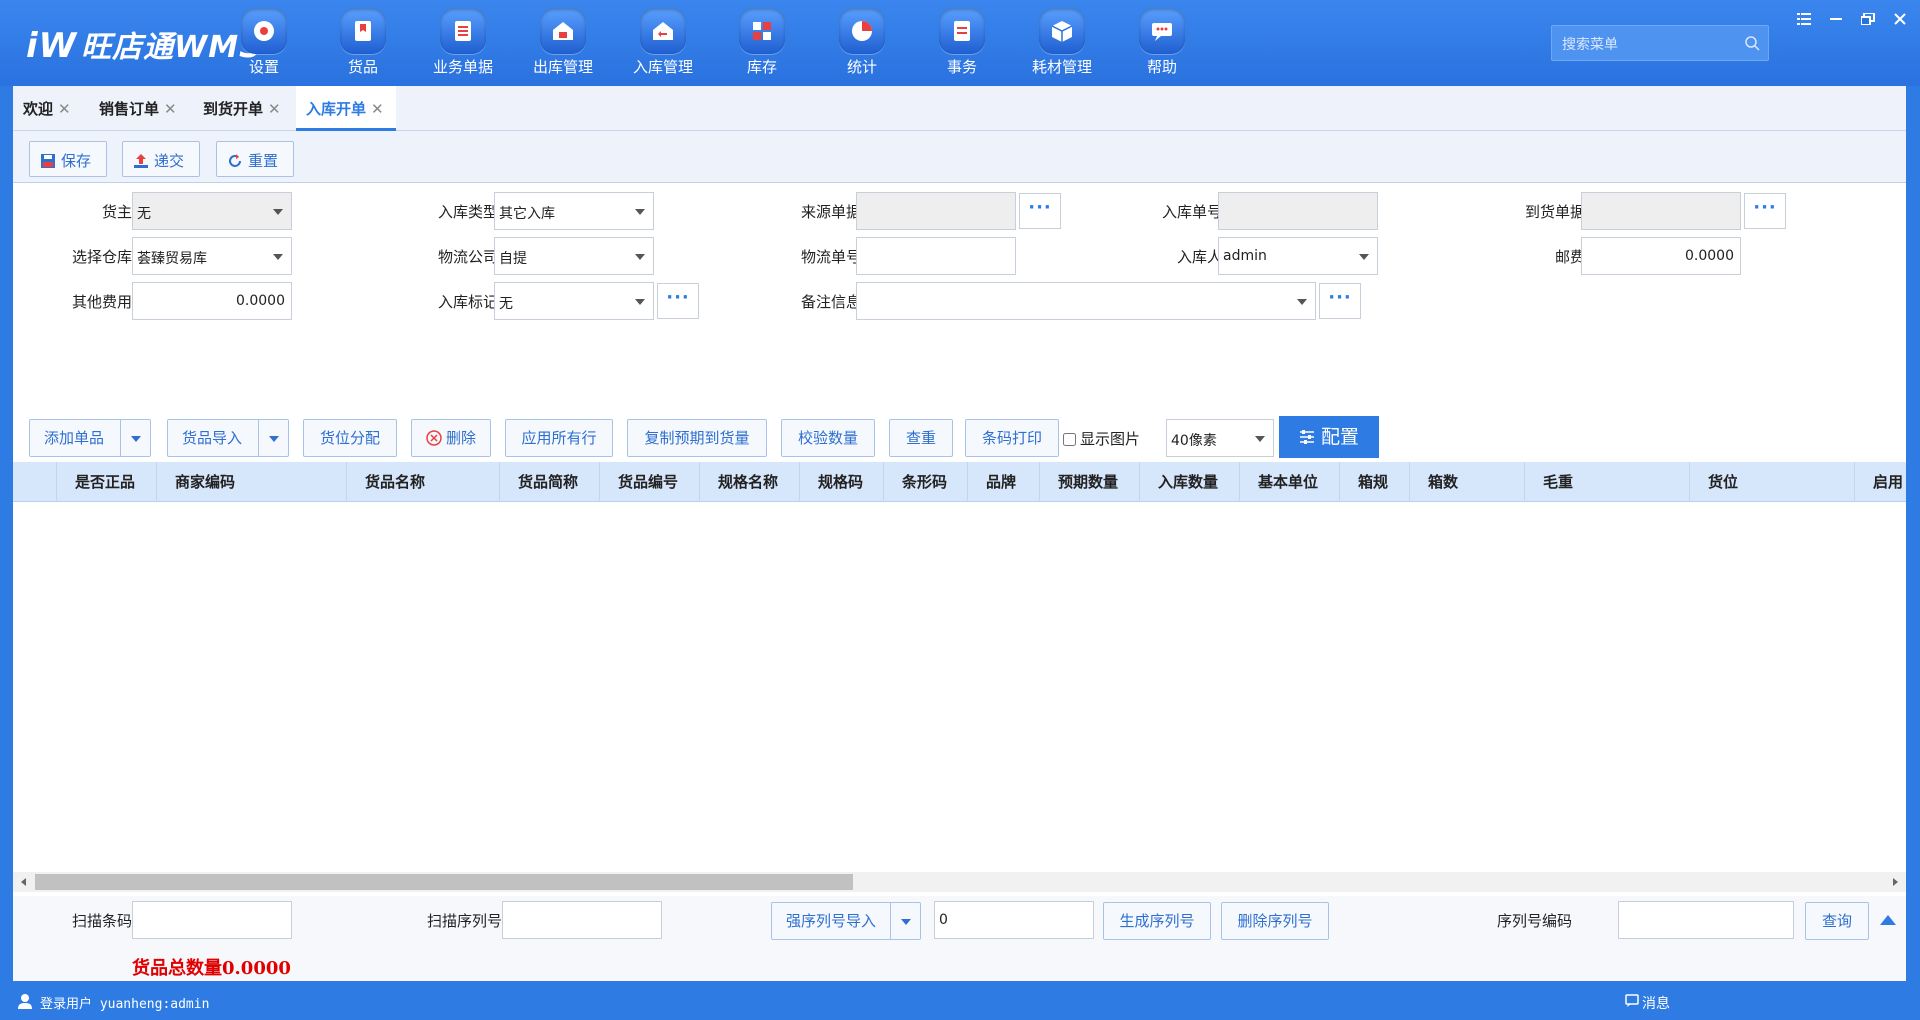 The width and height of the screenshot is (1920, 1020). What do you see at coordinates (139, 108) in the screenshot?
I see `tab-sales-order: 销售订单 ✕` at bounding box center [139, 108].